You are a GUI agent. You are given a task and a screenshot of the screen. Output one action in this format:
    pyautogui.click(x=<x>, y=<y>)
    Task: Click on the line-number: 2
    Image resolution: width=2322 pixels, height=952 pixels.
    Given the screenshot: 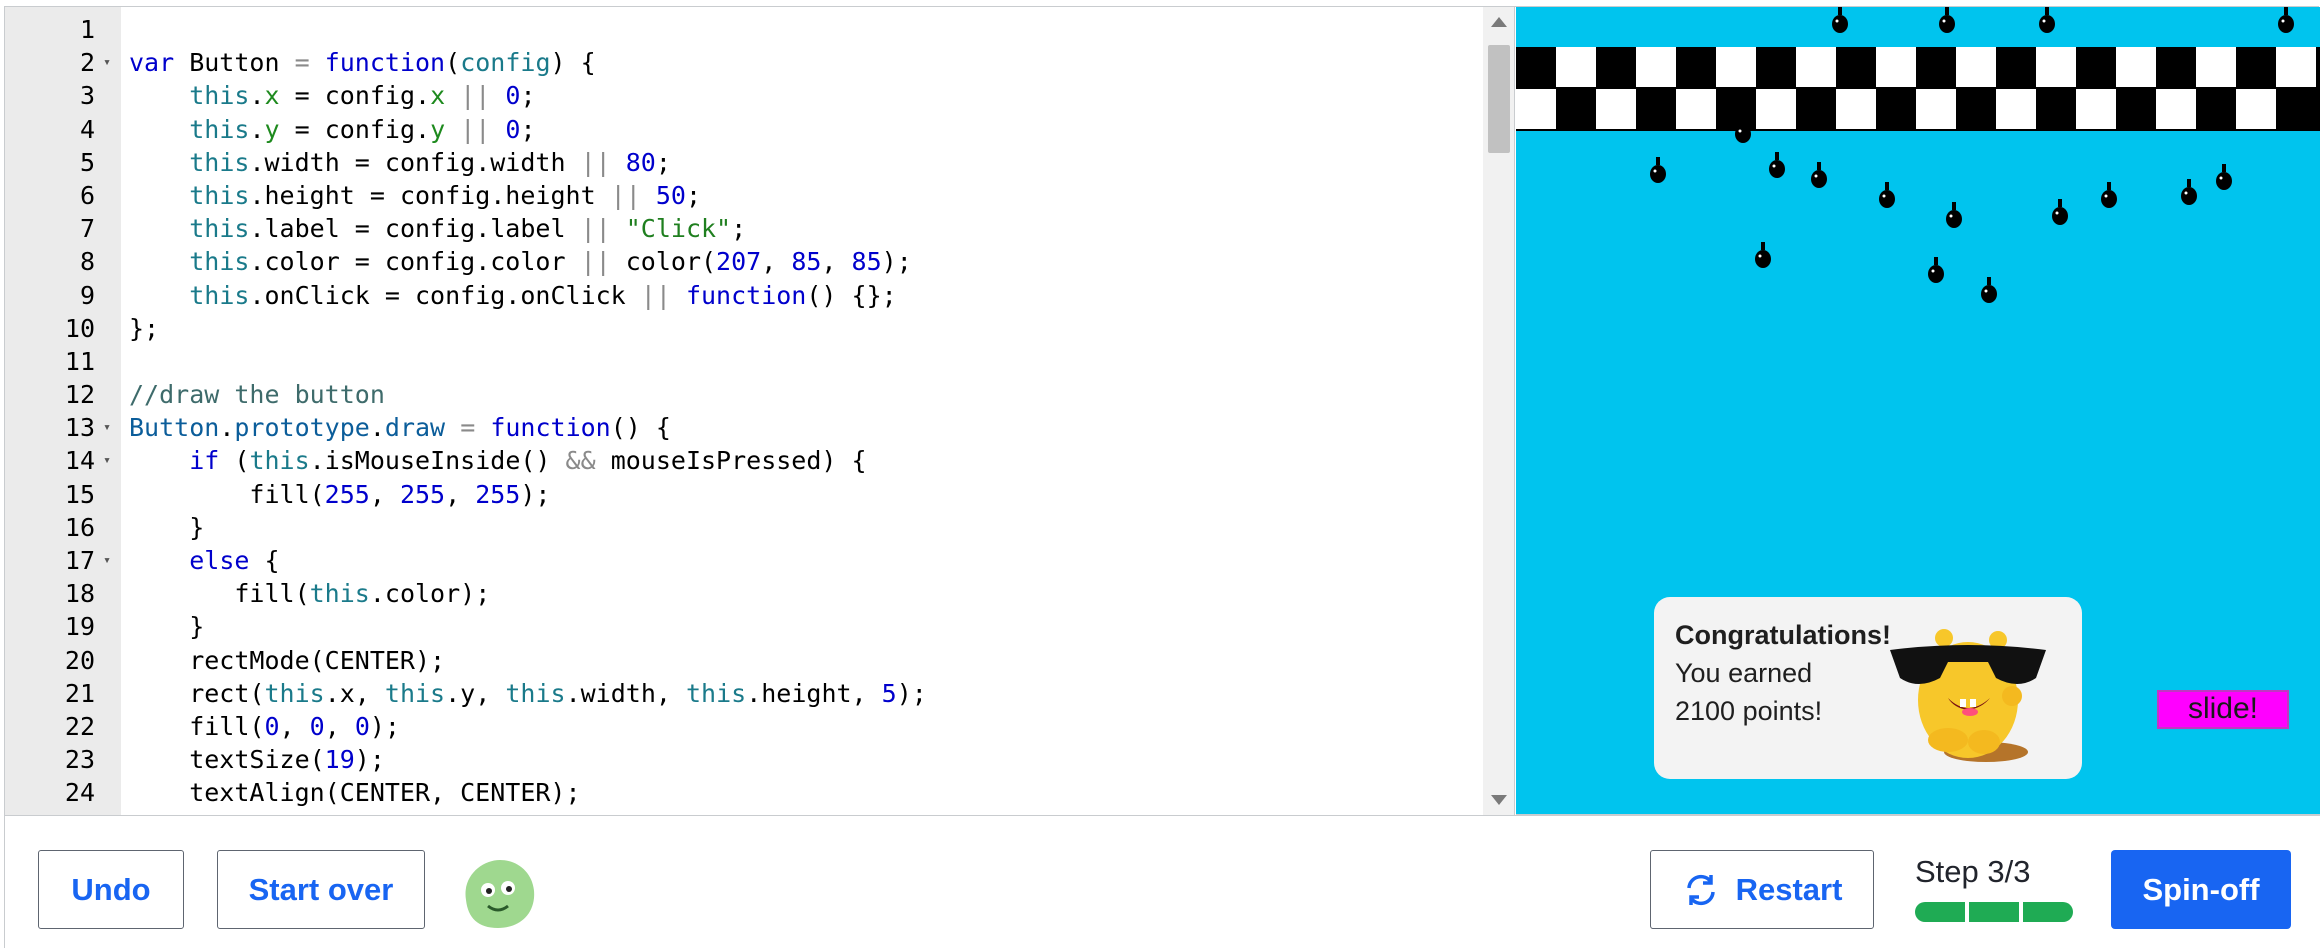 What is the action you would take?
    pyautogui.click(x=87, y=63)
    